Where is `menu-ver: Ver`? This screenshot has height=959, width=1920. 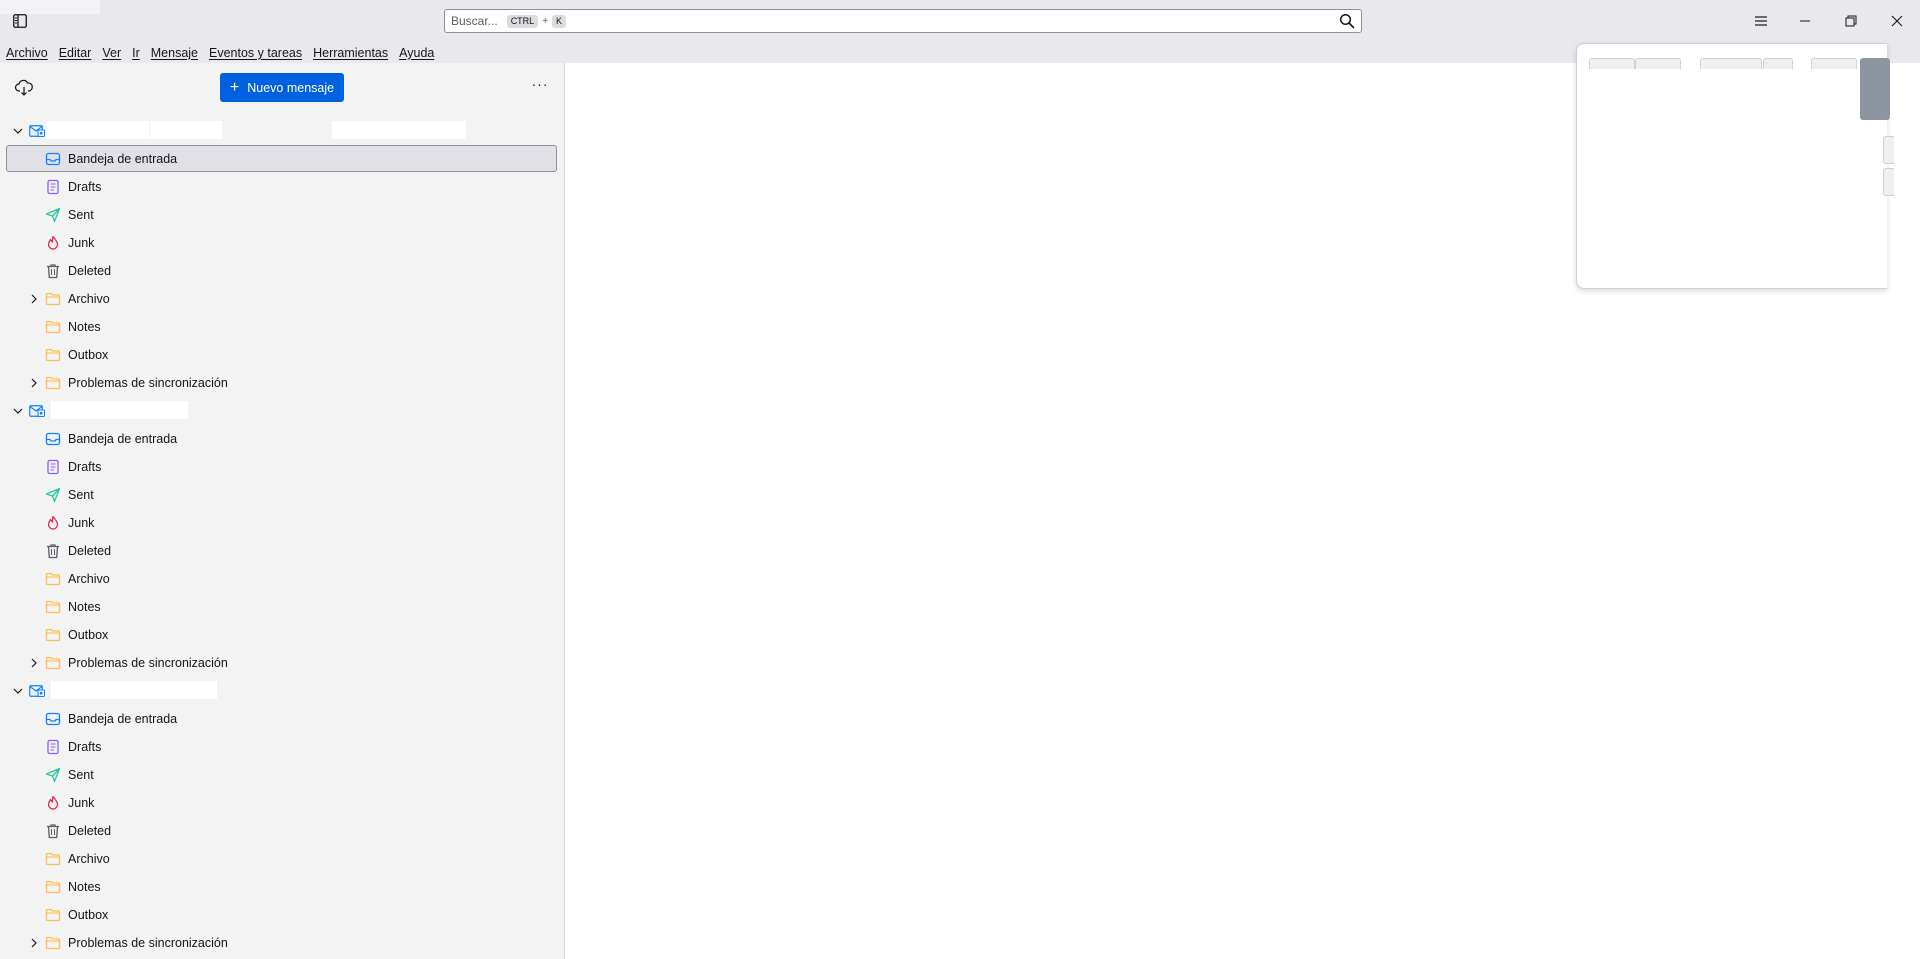
menu-ver: Ver is located at coordinates (111, 53).